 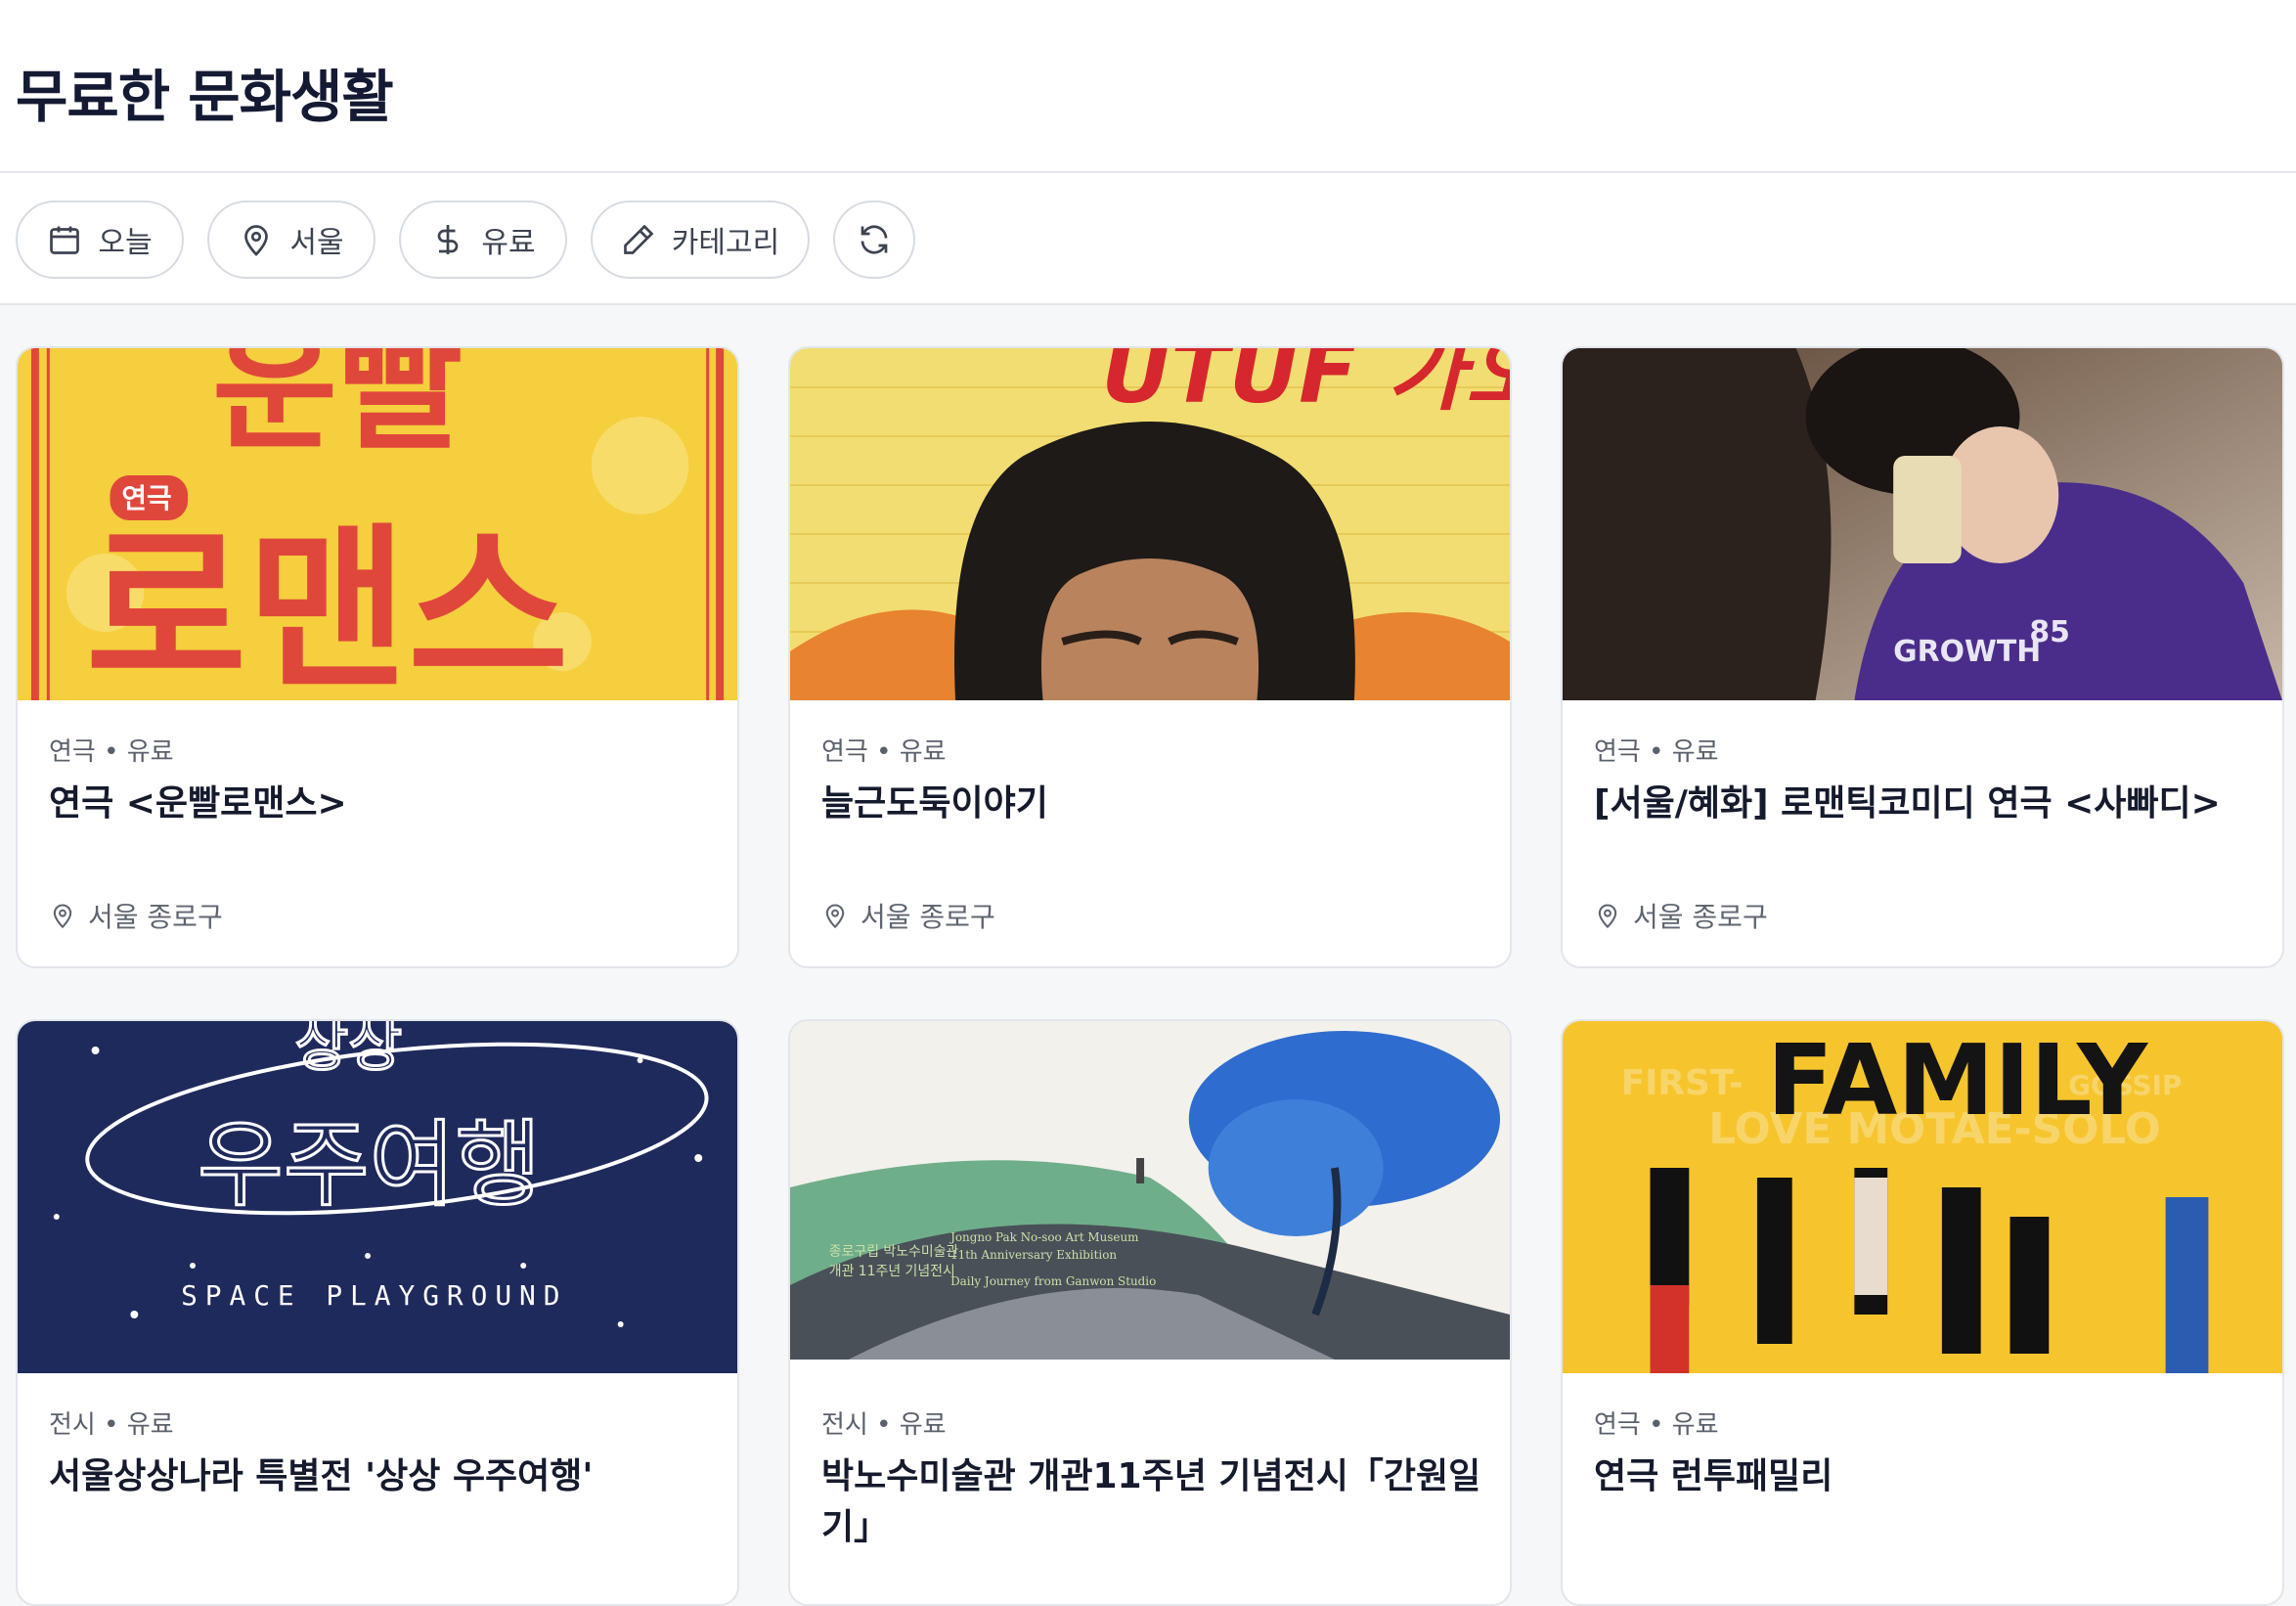 What do you see at coordinates (638, 239) in the screenshot?
I see `pen-icon` at bounding box center [638, 239].